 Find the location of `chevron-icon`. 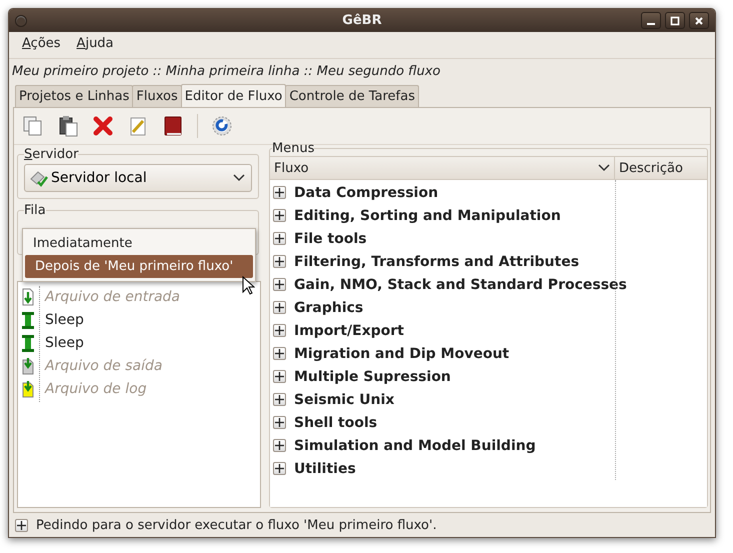

chevron-icon is located at coordinates (239, 178).